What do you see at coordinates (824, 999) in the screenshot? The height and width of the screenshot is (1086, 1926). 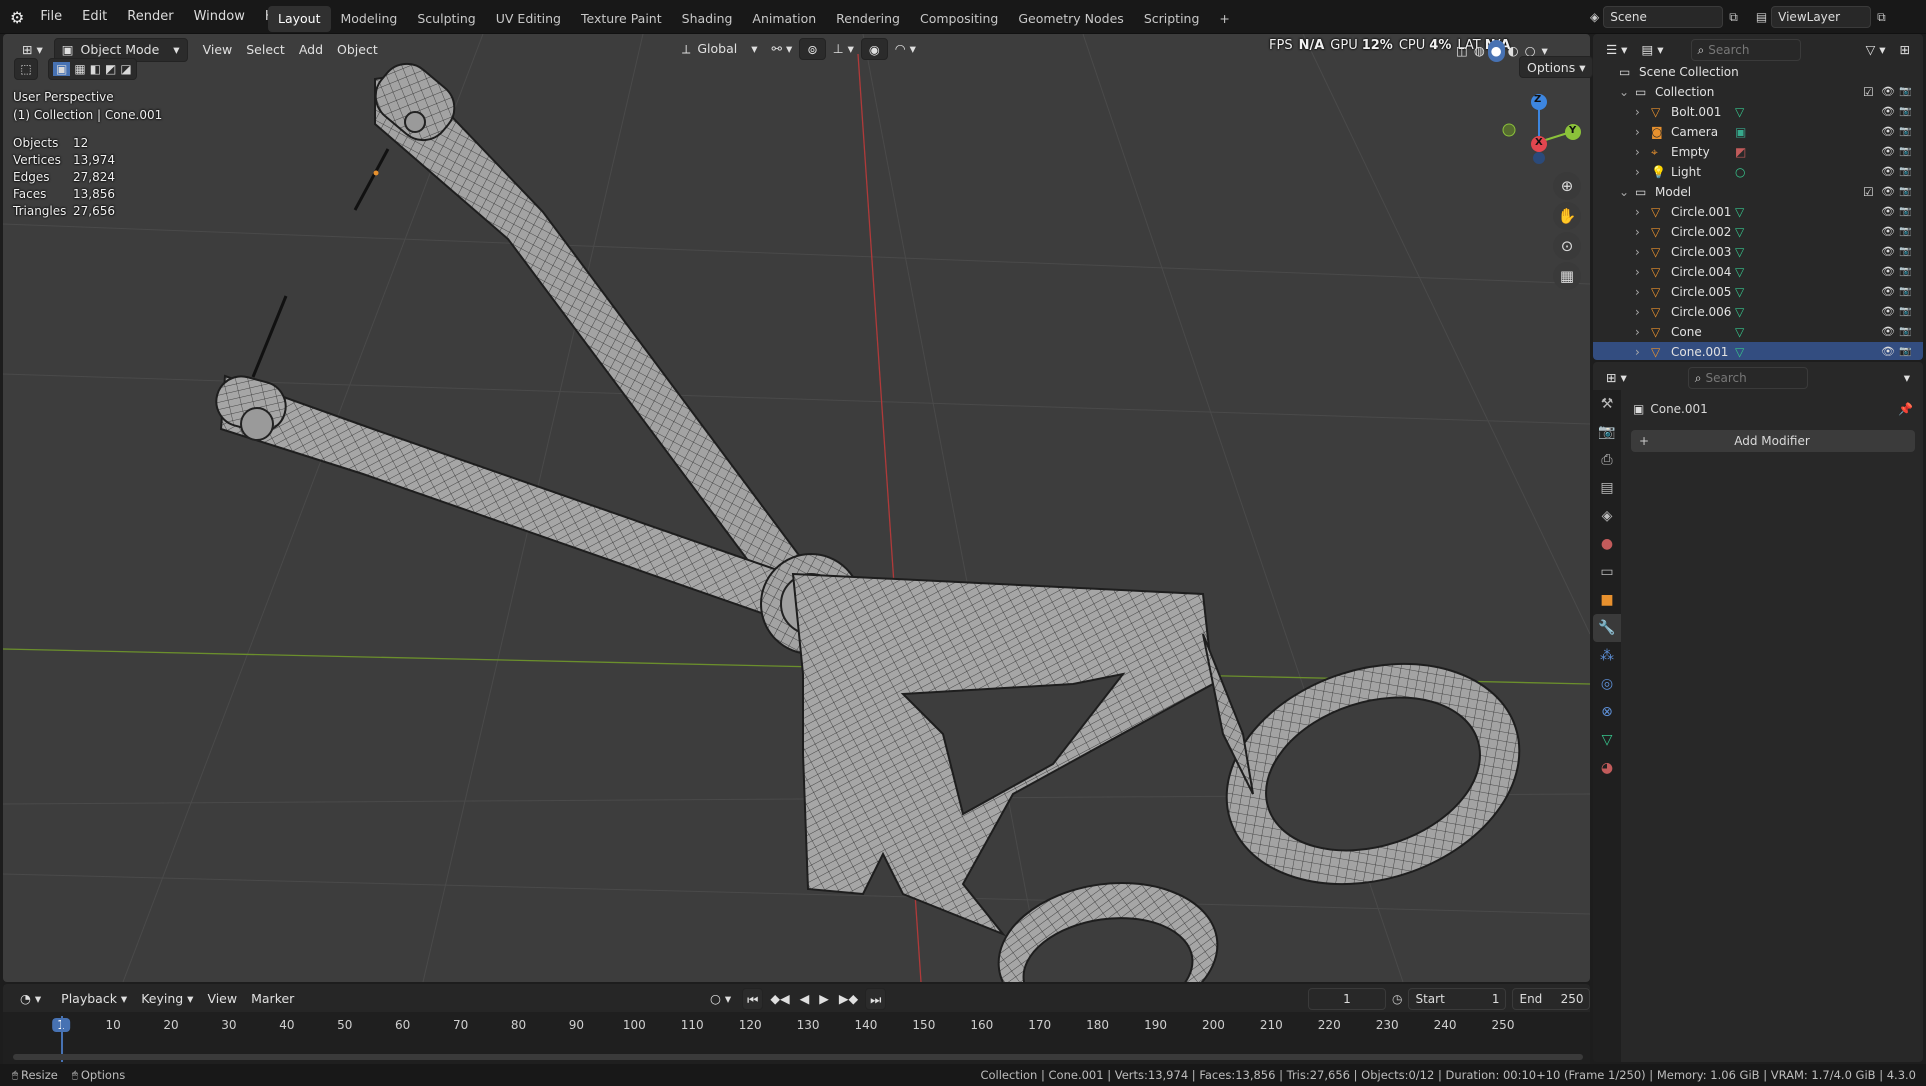 I see `play-icon: ▶` at bounding box center [824, 999].